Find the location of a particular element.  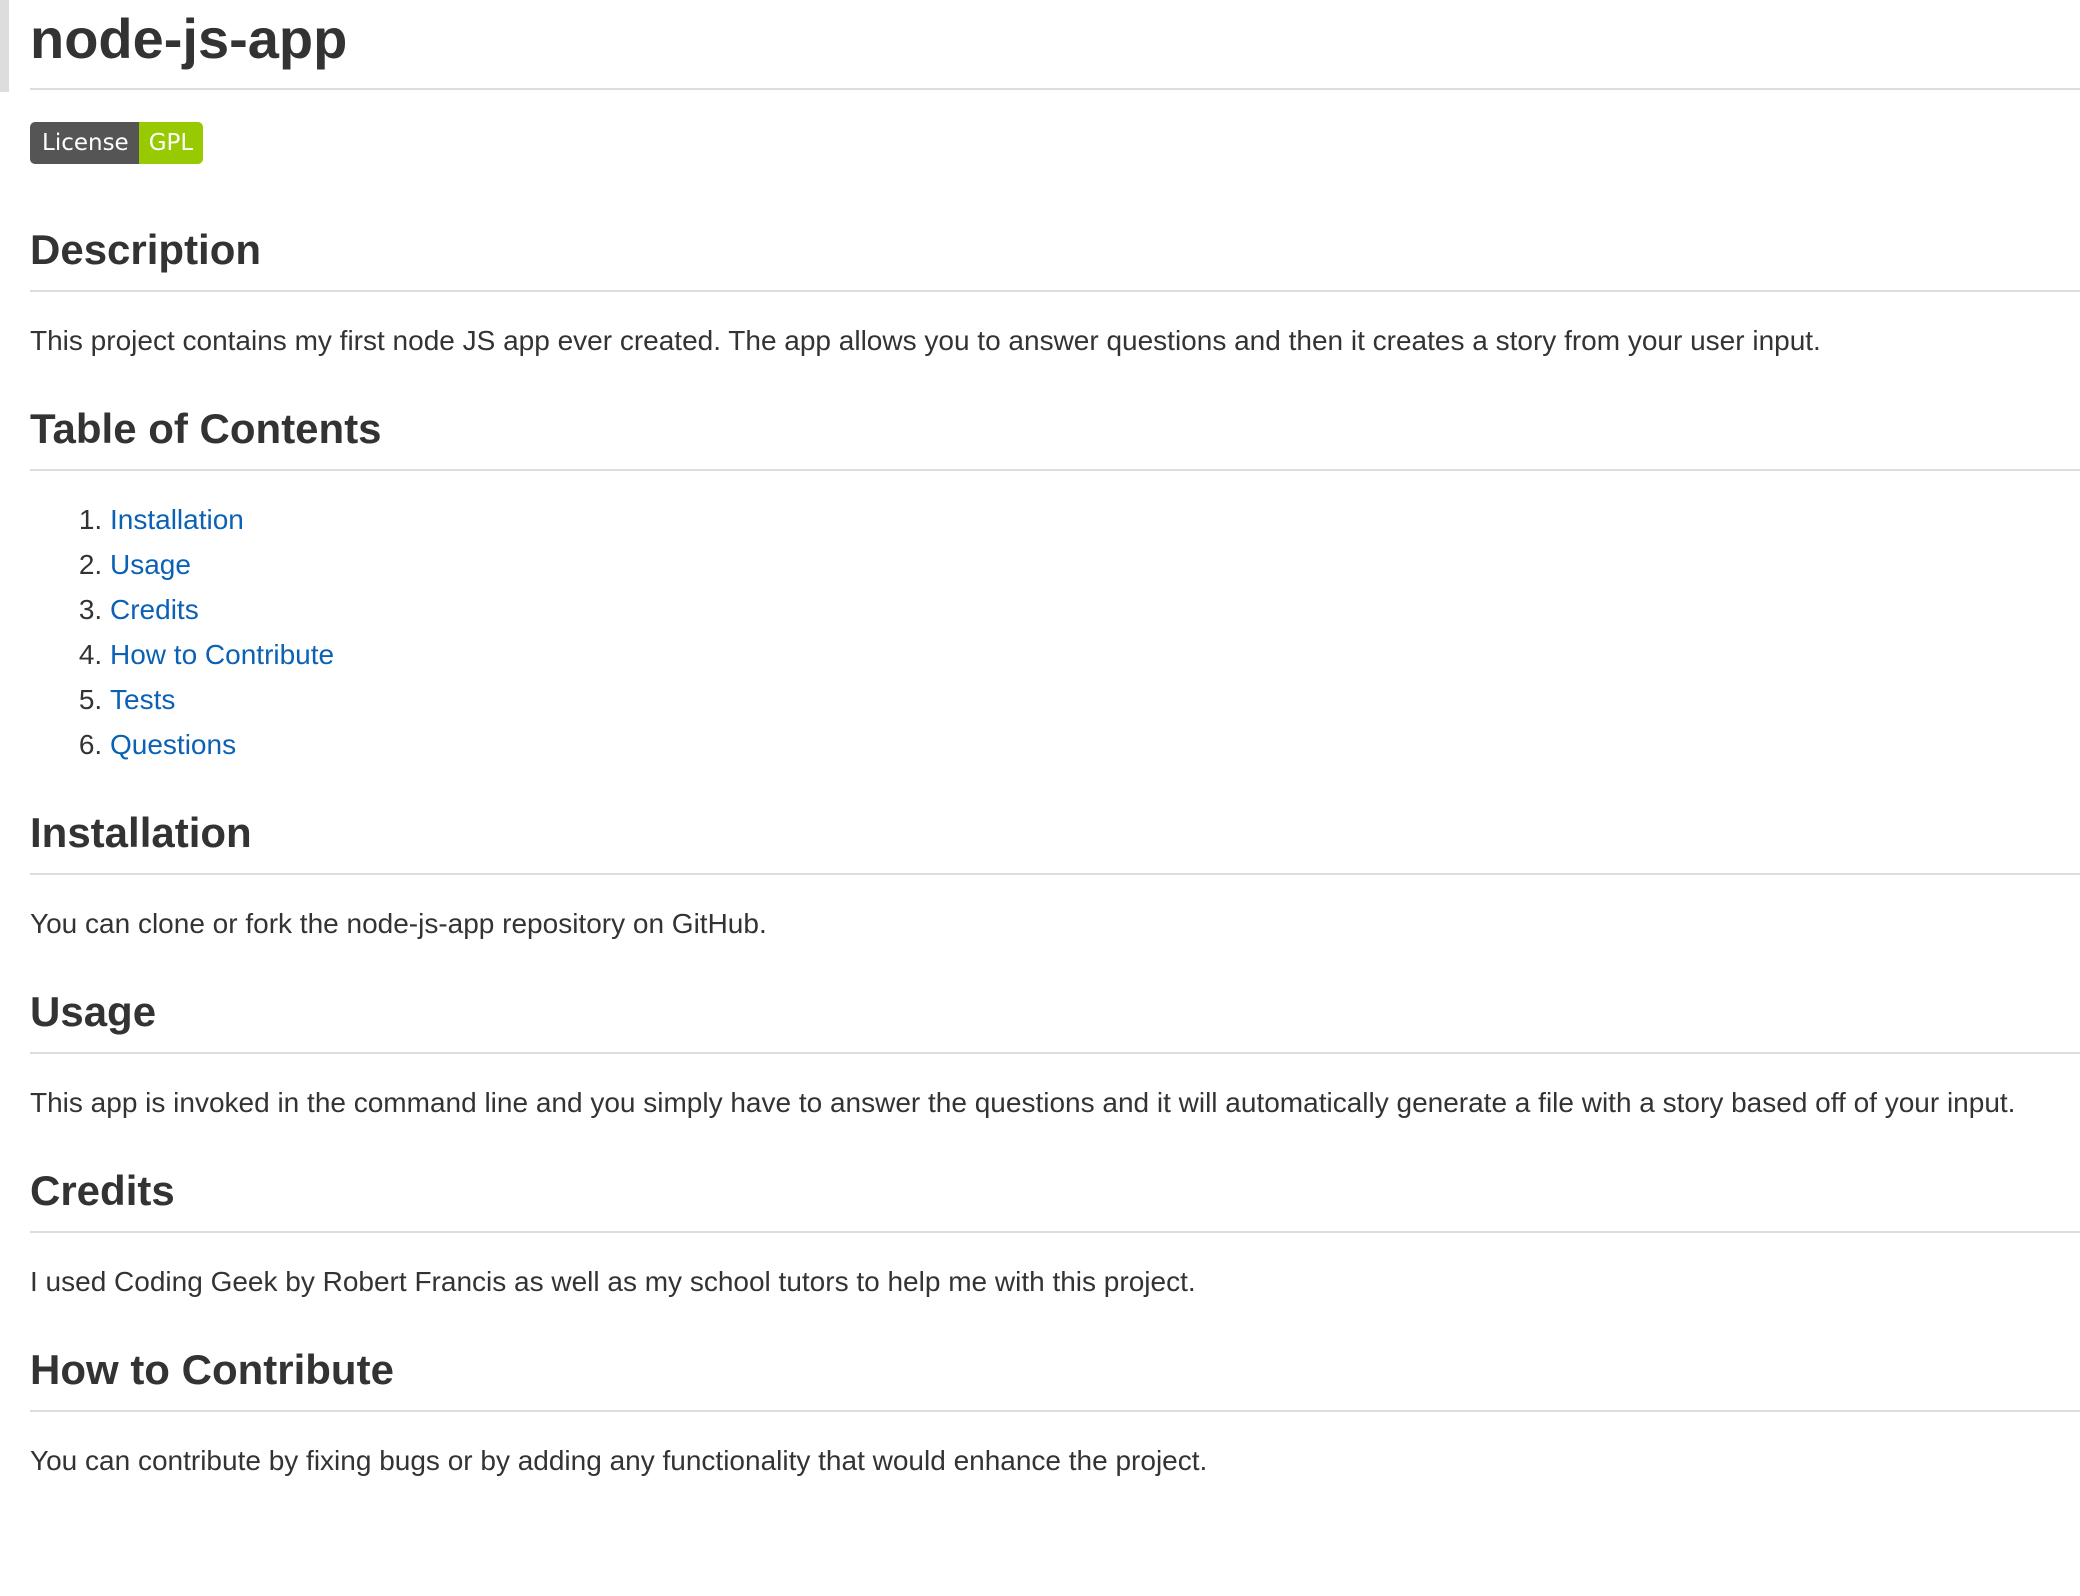

description-heading: Description is located at coordinates (1055, 257).